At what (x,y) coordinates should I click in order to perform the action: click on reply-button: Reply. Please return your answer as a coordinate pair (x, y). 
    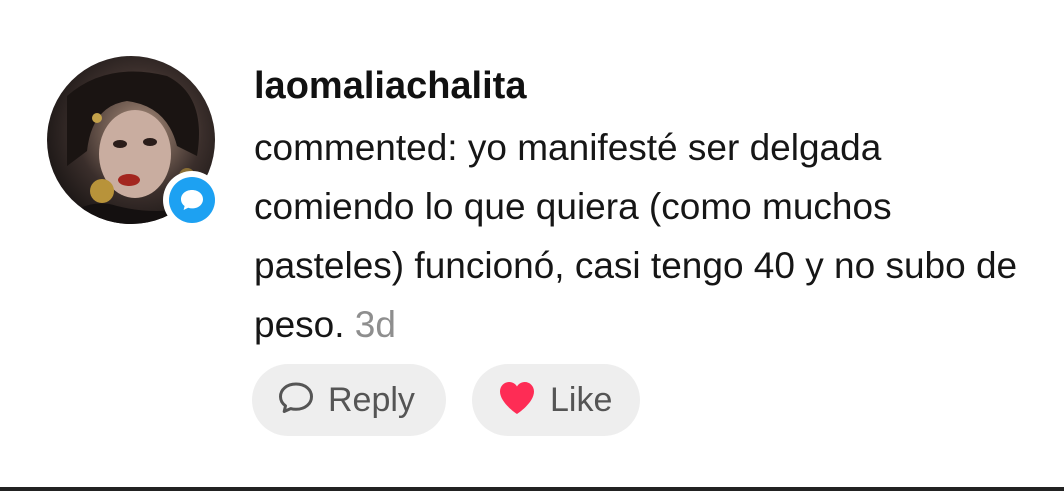
    Looking at the image, I should click on (349, 400).